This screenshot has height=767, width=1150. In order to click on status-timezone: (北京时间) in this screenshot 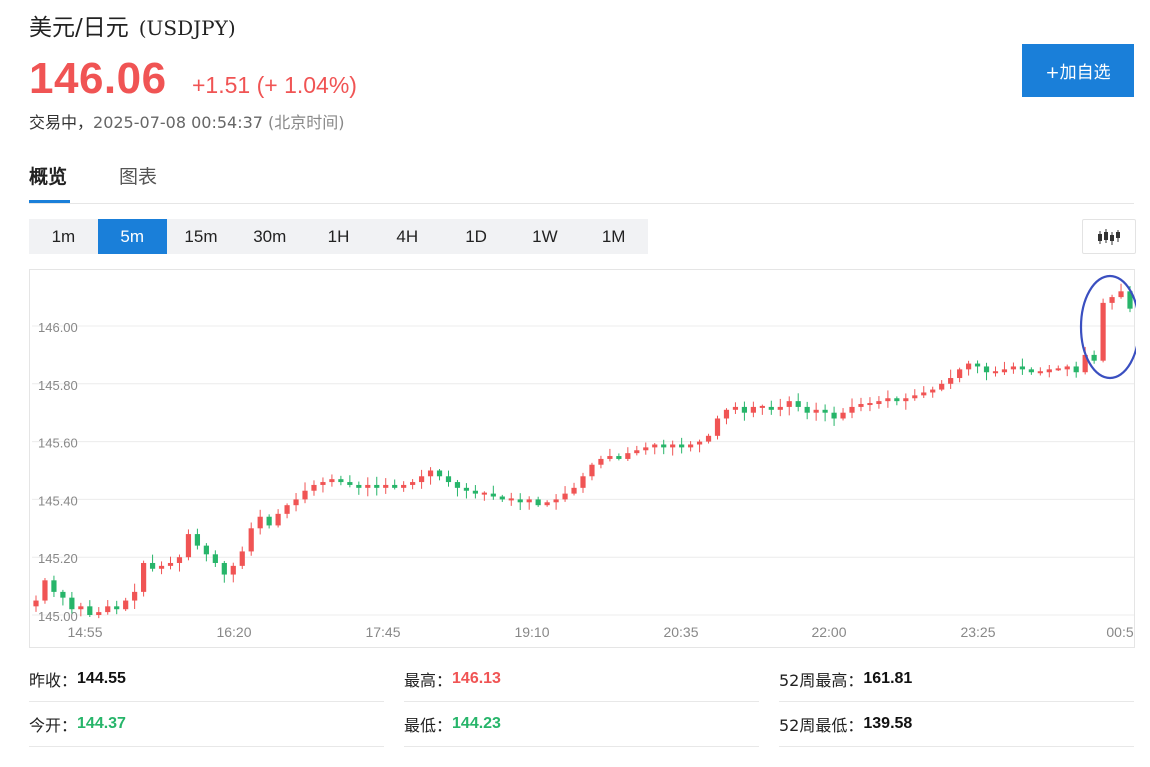, I will do `click(306, 122)`.